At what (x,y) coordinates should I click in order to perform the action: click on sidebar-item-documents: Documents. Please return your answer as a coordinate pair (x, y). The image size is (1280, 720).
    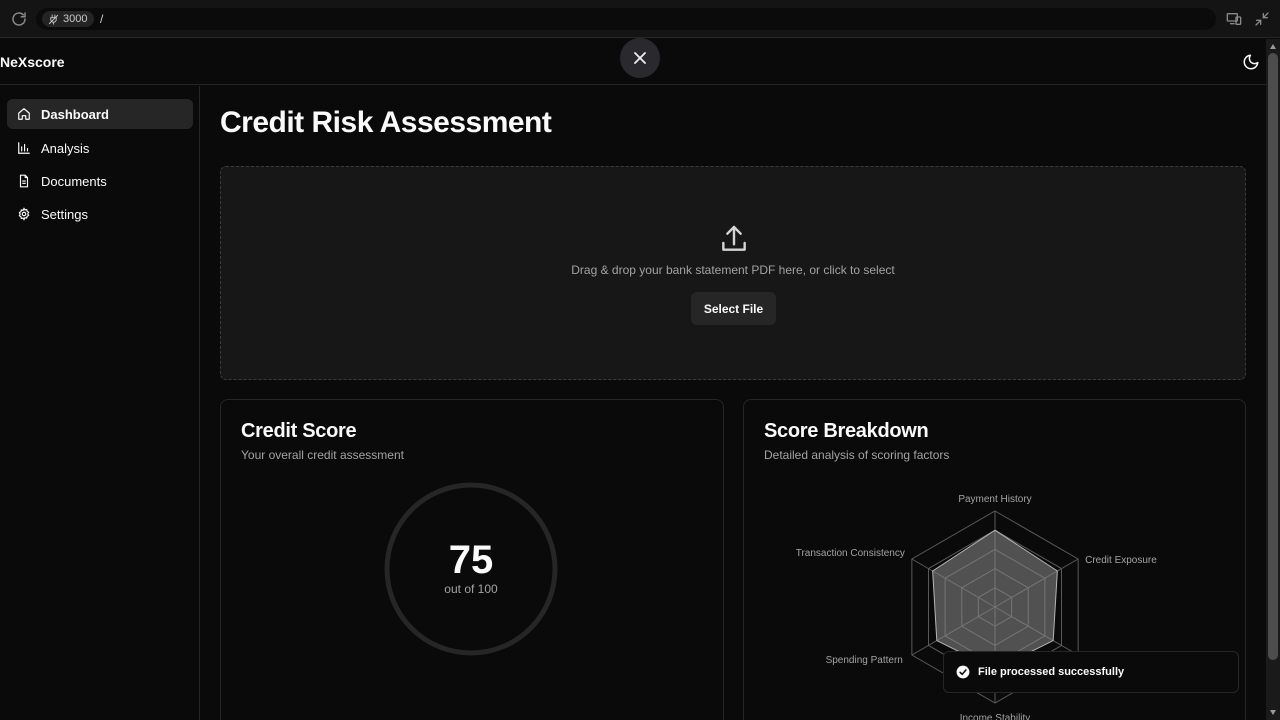
    Looking at the image, I should click on (100, 181).